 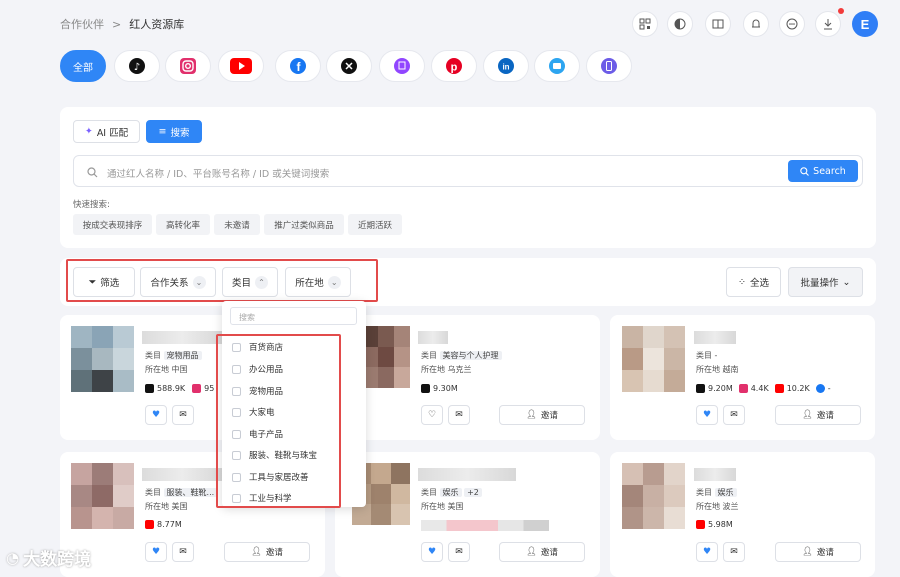 What do you see at coordinates (680, 24) in the screenshot?
I see `theme-icon` at bounding box center [680, 24].